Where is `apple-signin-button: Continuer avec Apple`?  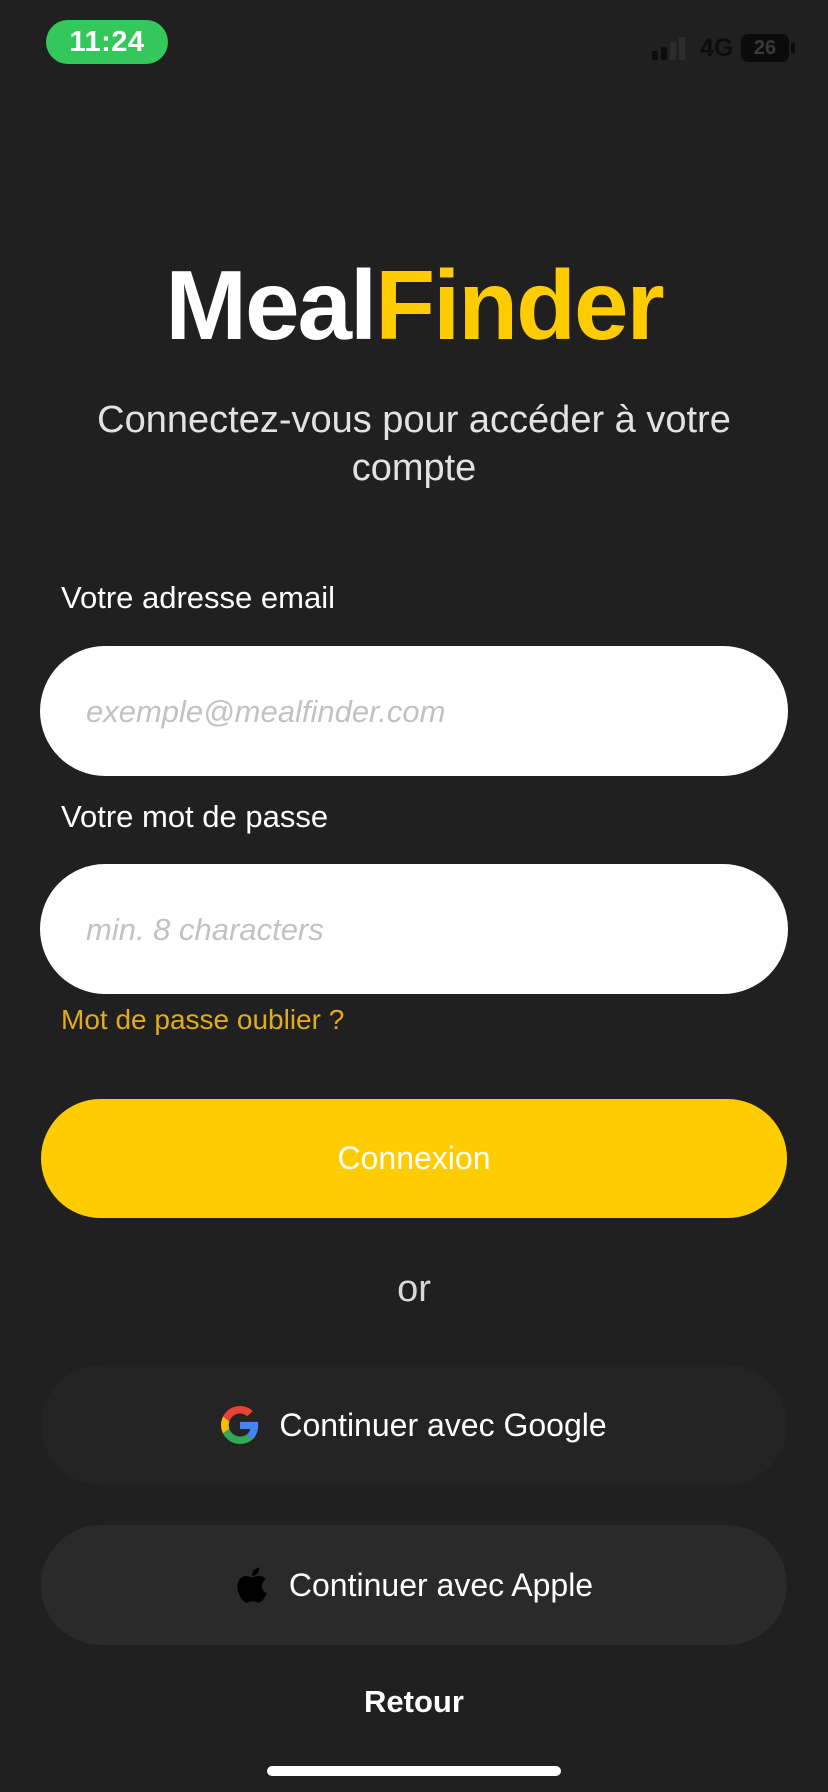 apple-signin-button: Continuer avec Apple is located at coordinates (414, 1585).